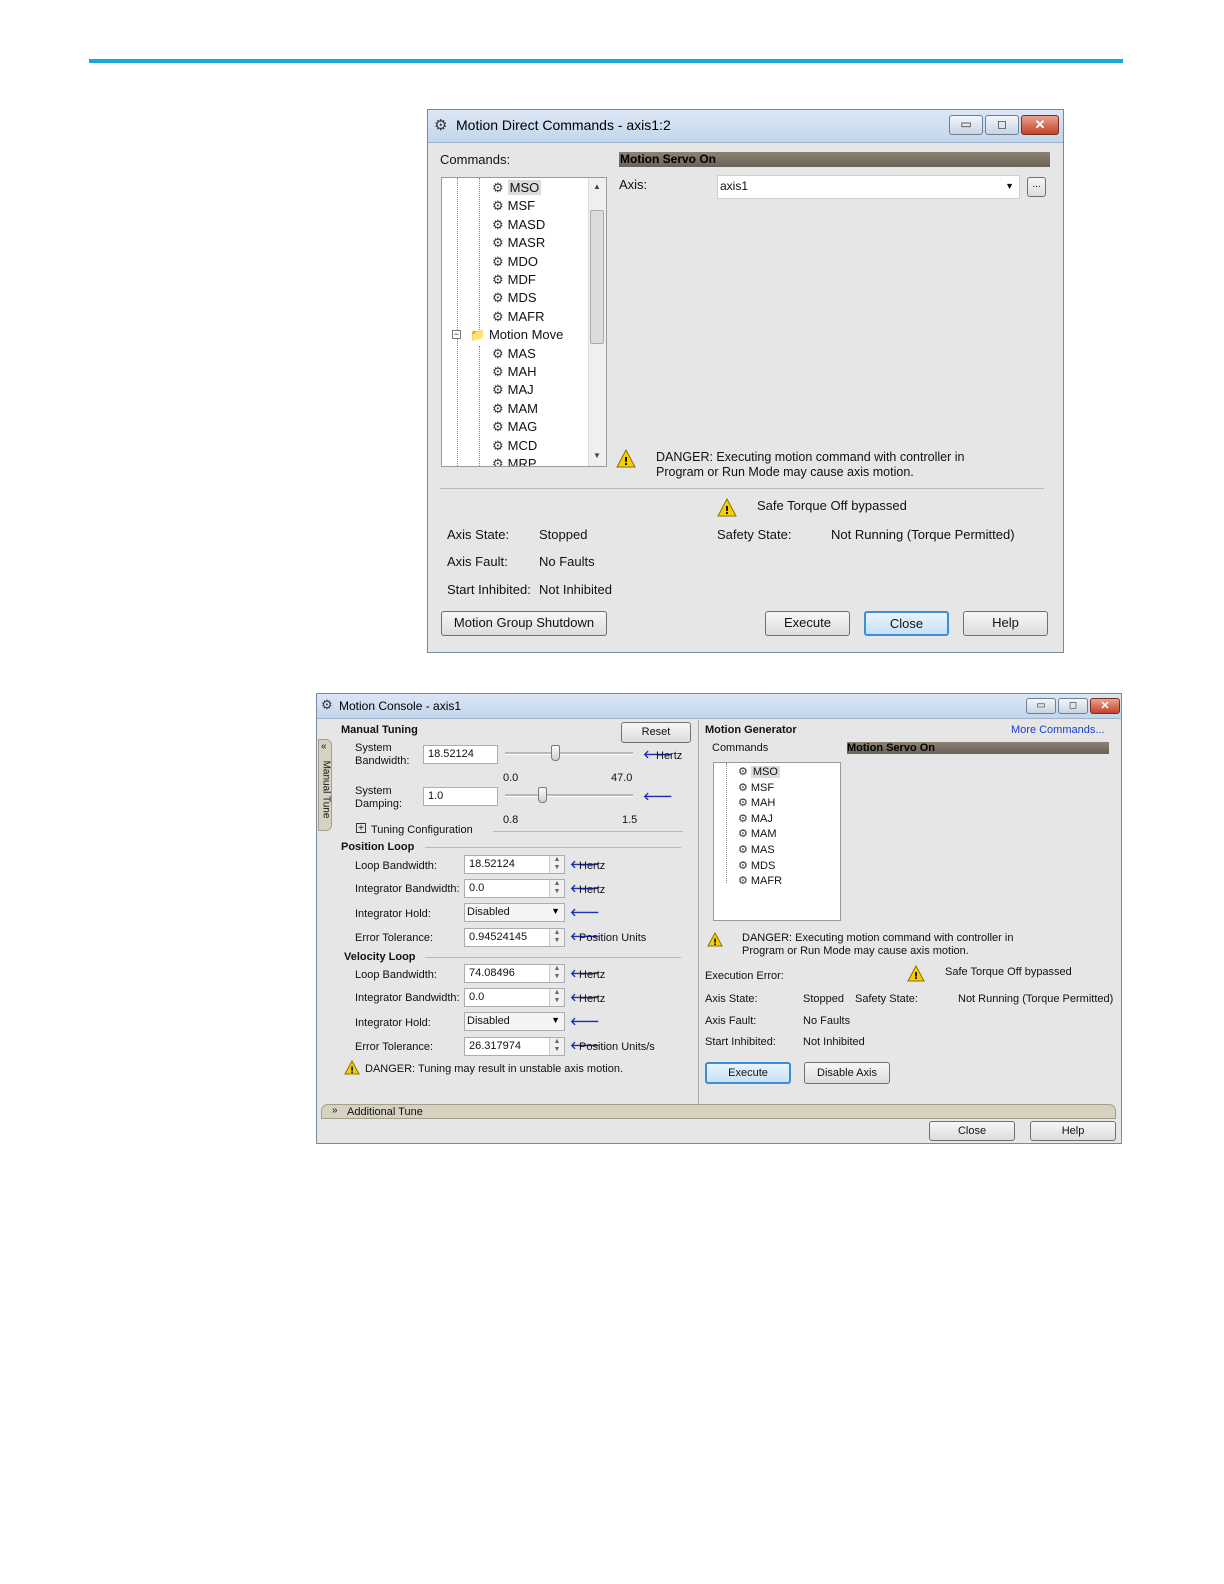  I want to click on tree-item-label: MDO, so click(522, 261).